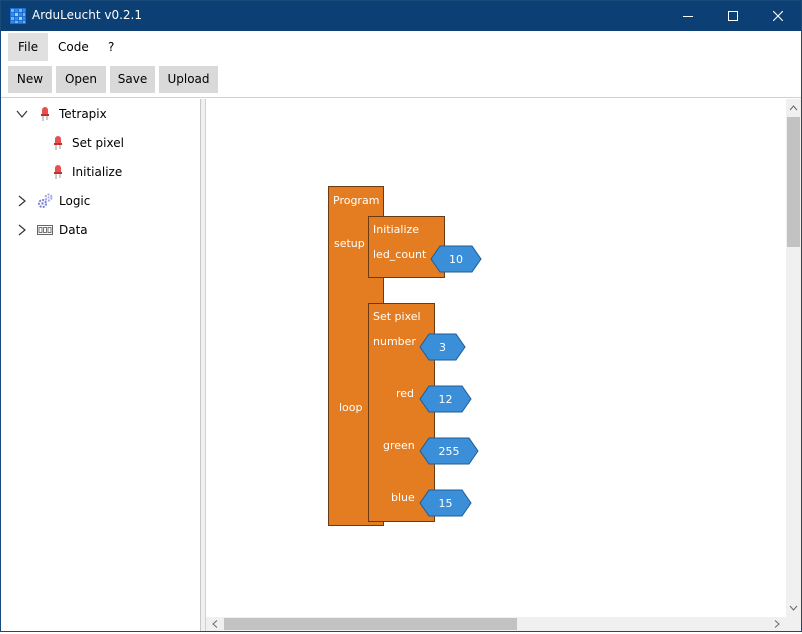 The image size is (802, 634). I want to click on save-button: Save, so click(132, 79).